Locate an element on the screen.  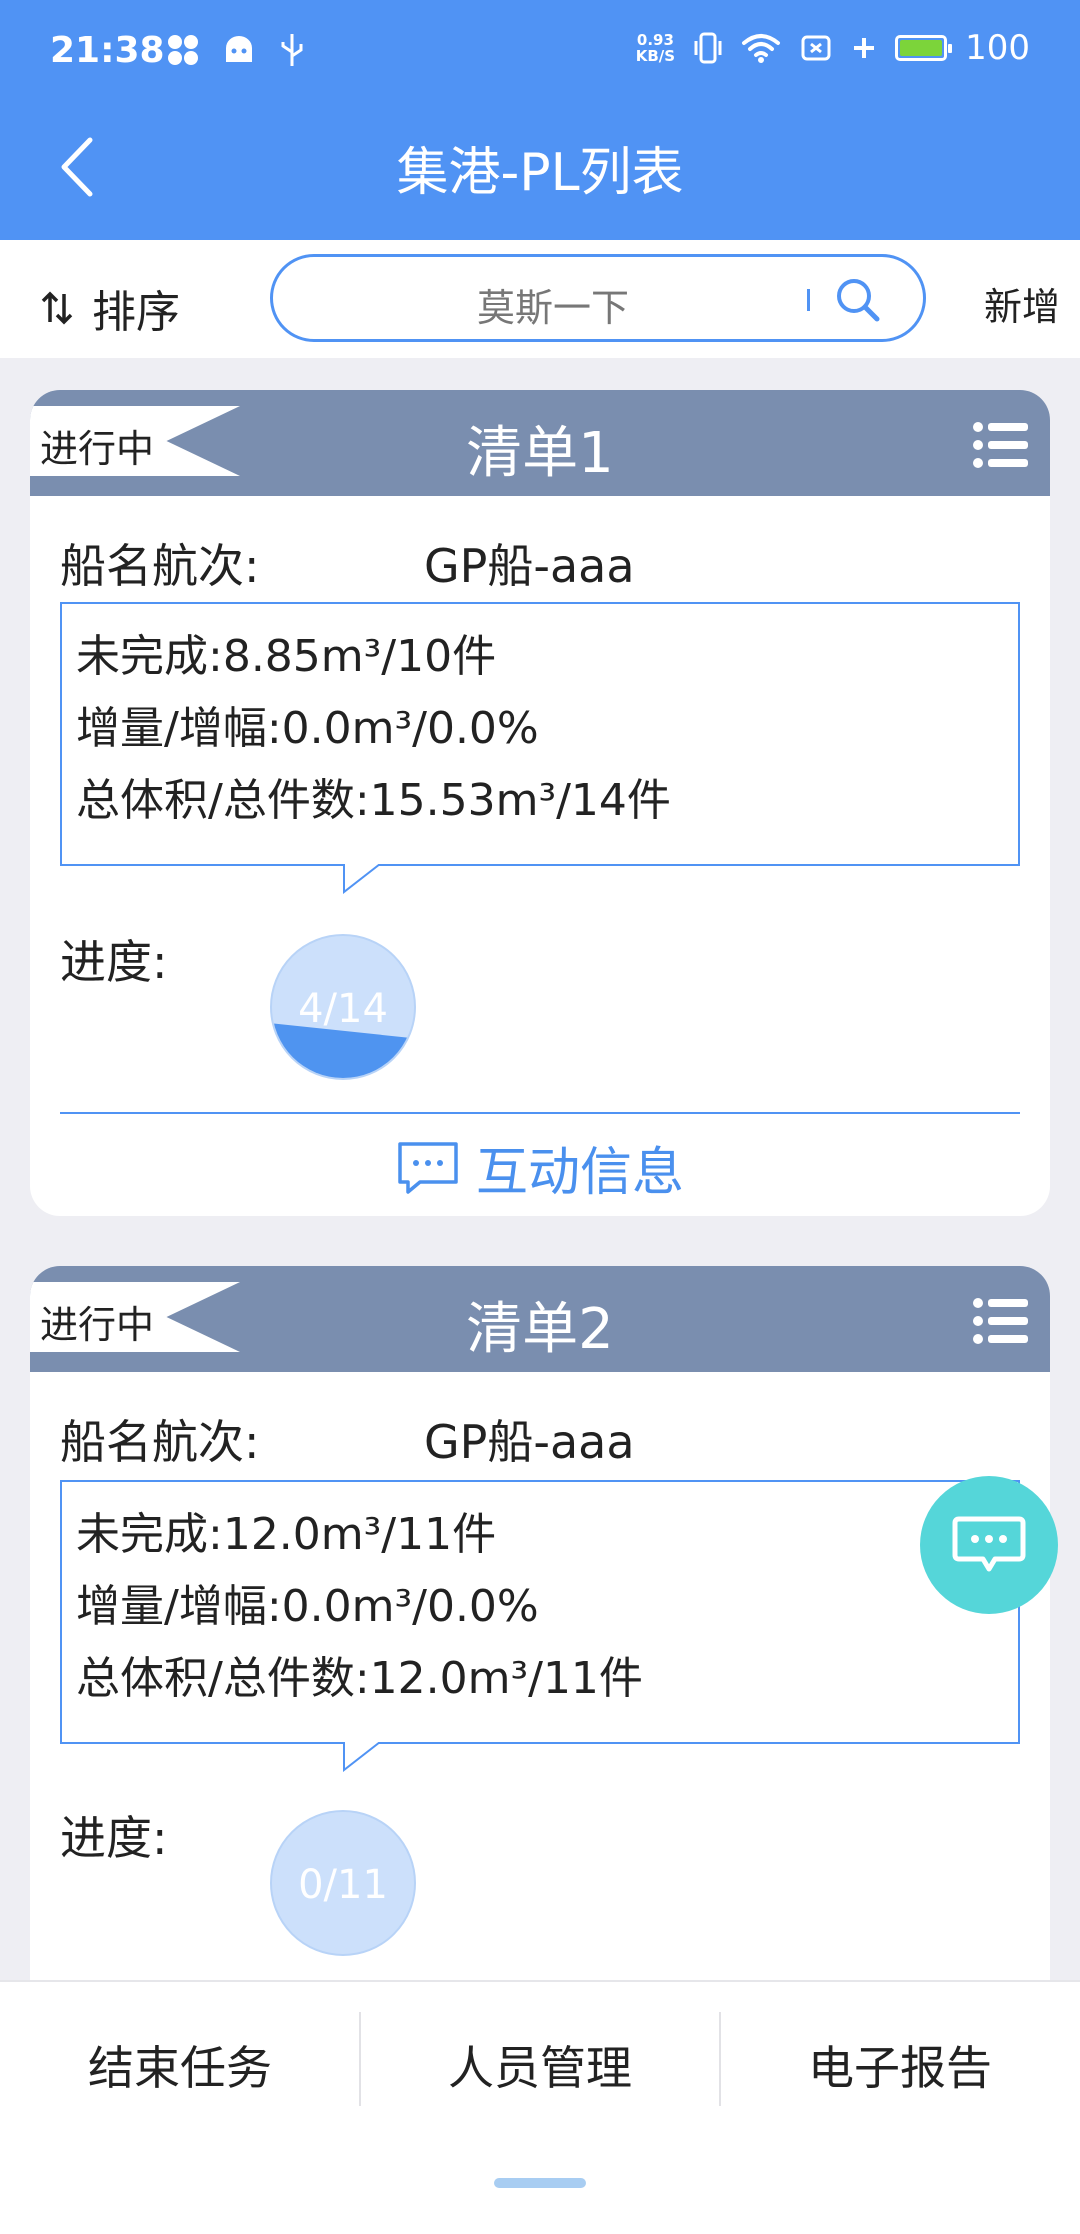
interaction-button: 互动信息 is located at coordinates (540, 1167).